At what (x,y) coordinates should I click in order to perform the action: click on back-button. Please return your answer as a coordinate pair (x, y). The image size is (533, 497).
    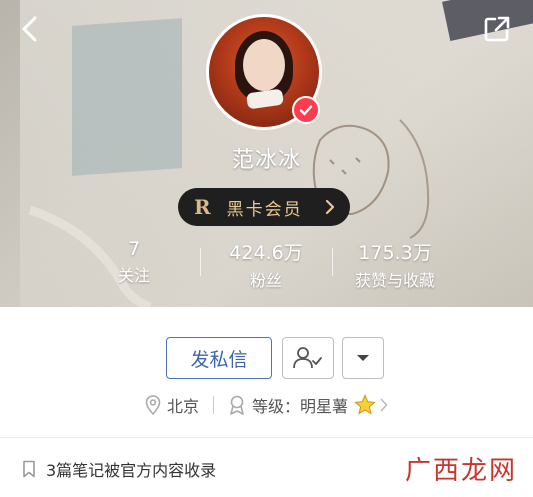
    Looking at the image, I should click on (31, 29).